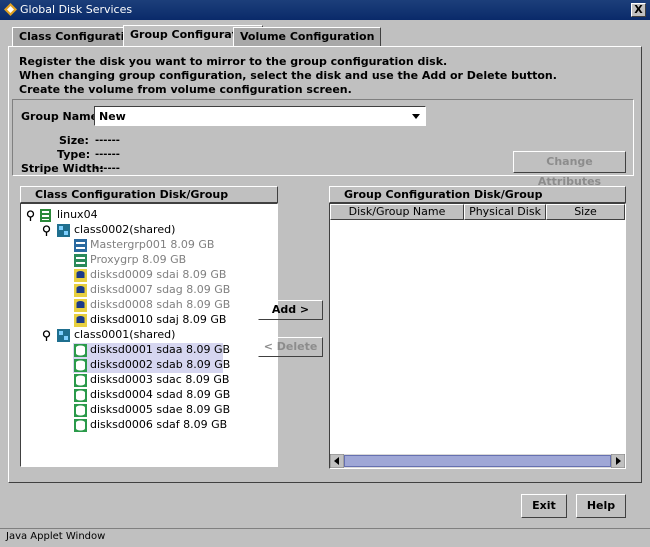 The width and height of the screenshot is (650, 547). What do you see at coordinates (544, 506) in the screenshot?
I see `exit-button: Exit` at bounding box center [544, 506].